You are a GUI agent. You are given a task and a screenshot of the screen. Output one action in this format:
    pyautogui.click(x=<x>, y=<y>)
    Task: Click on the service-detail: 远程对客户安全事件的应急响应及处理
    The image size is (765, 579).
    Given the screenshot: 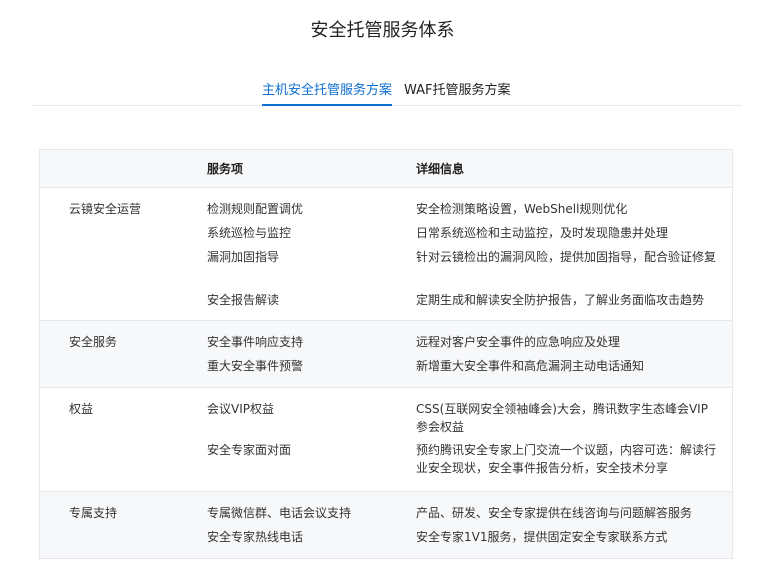 What is the action you would take?
    pyautogui.click(x=518, y=342)
    